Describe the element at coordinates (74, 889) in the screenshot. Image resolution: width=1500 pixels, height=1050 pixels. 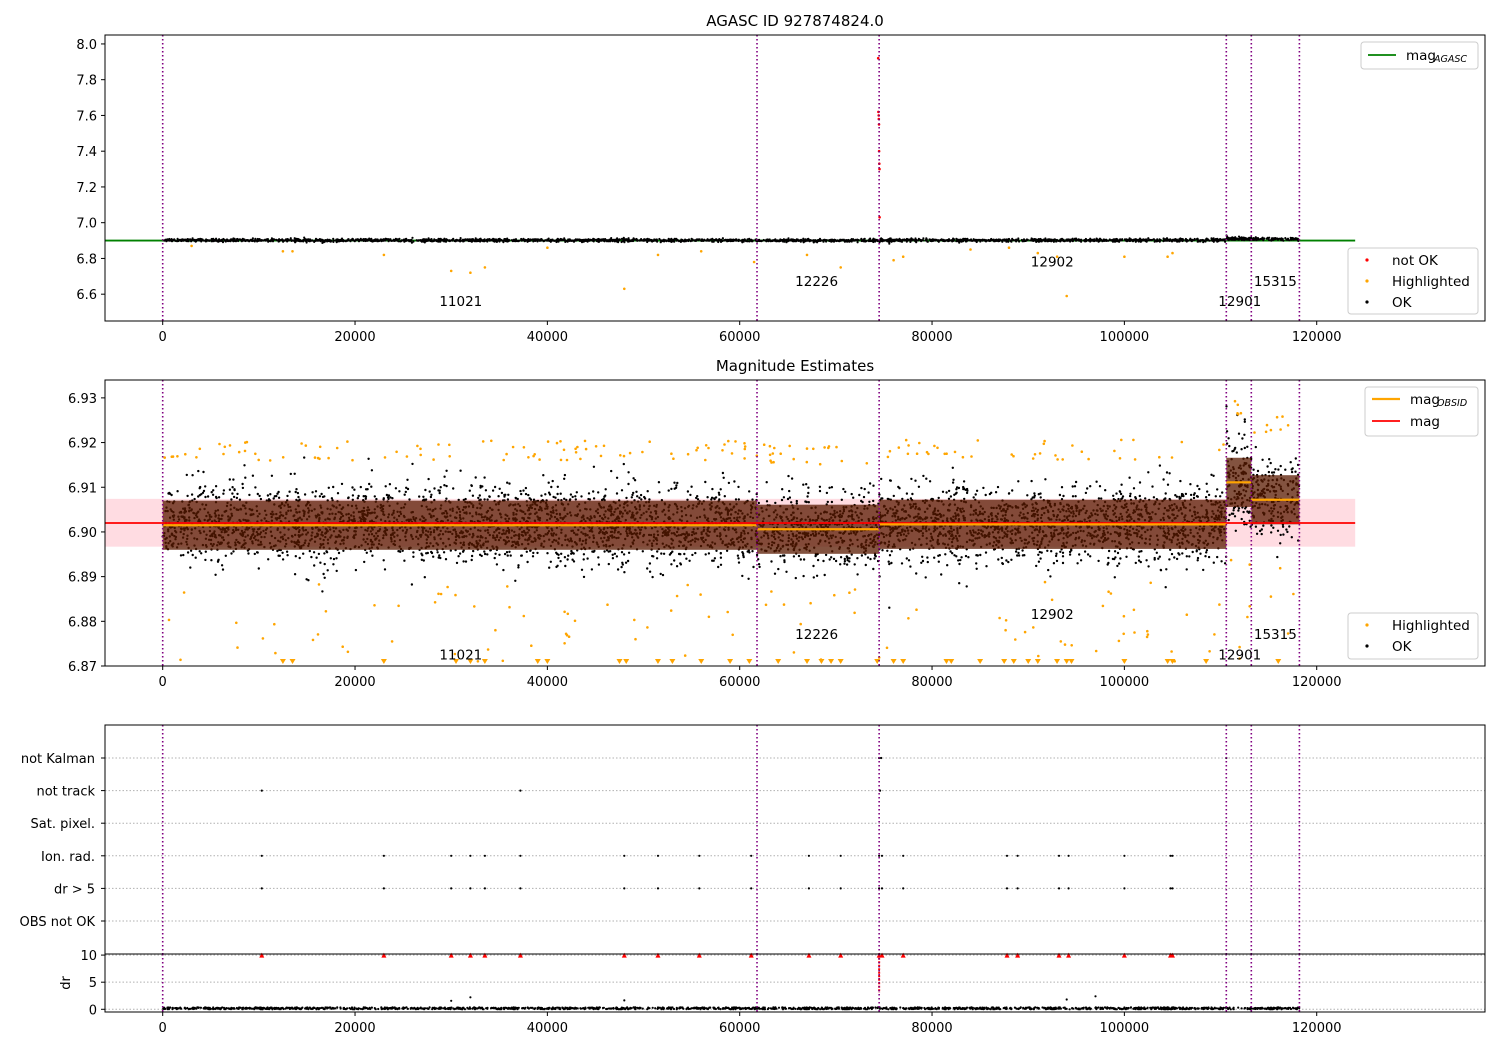
I see `category-label: dr > 5` at that location.